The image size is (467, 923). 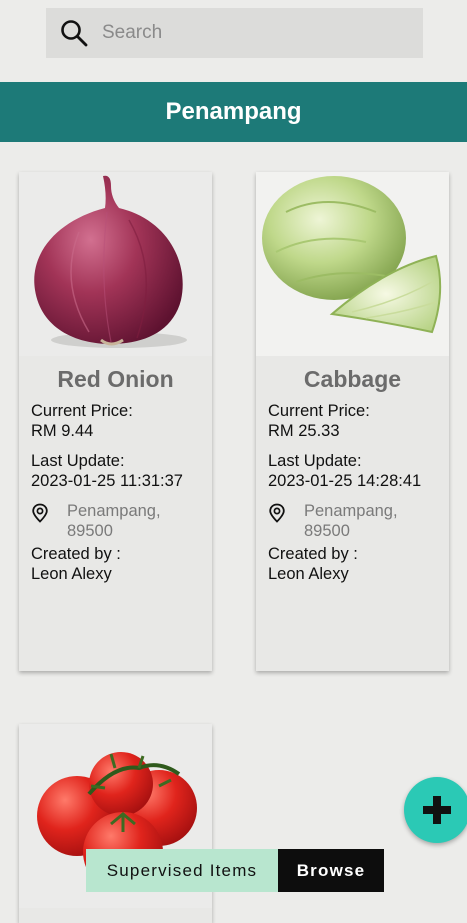 What do you see at coordinates (107, 481) in the screenshot?
I see `update-value: 2023-01-25 11:31:37` at bounding box center [107, 481].